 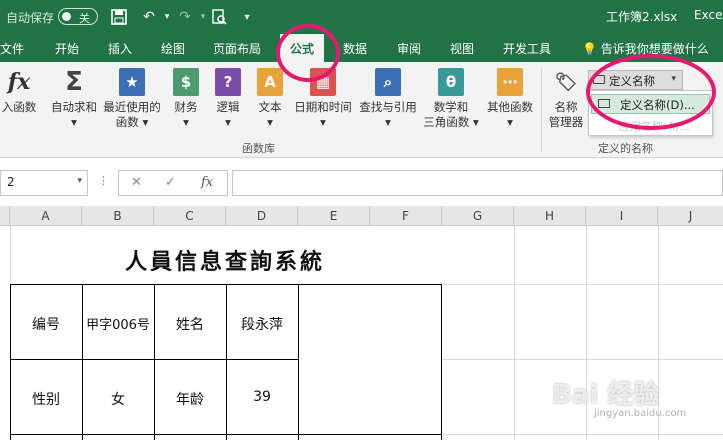 What do you see at coordinates (44, 183) in the screenshot?
I see `name-box: 2 ▾` at bounding box center [44, 183].